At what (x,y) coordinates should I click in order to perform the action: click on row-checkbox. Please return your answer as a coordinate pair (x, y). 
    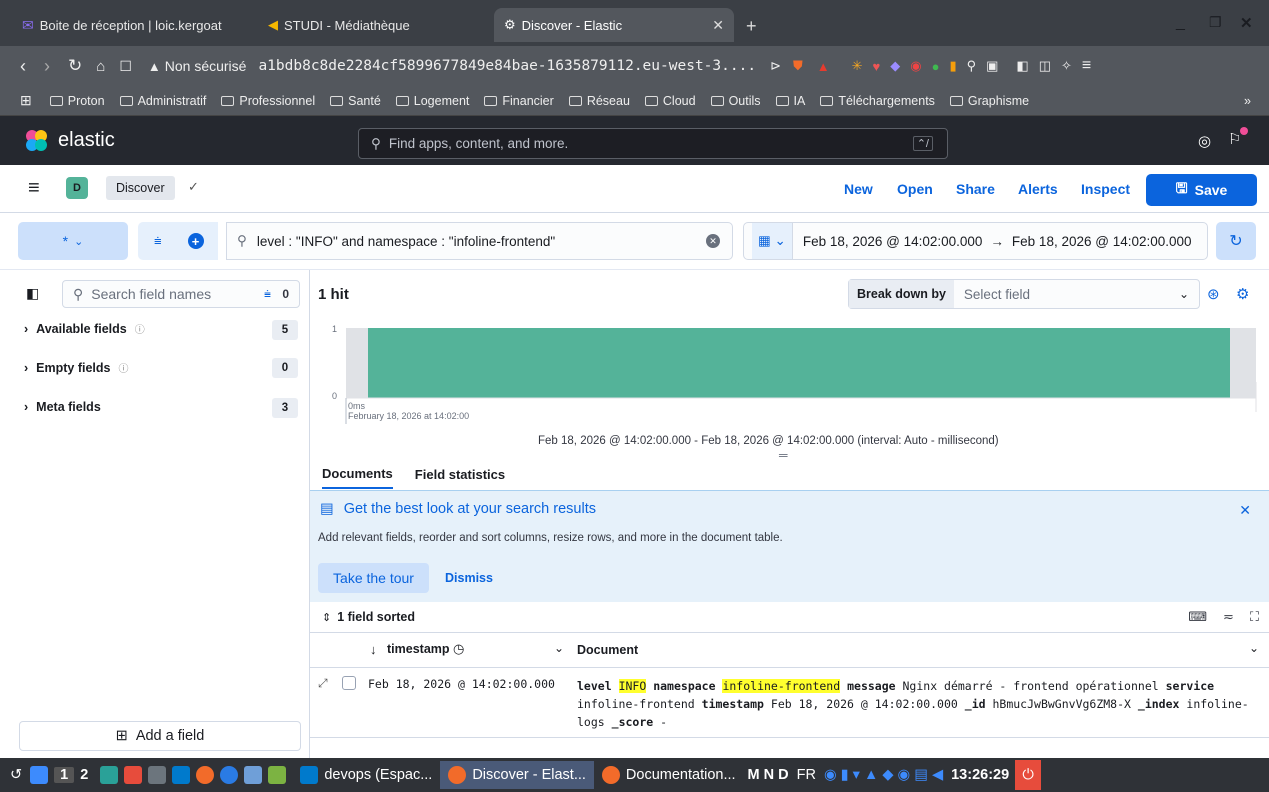
    Looking at the image, I should click on (349, 683).